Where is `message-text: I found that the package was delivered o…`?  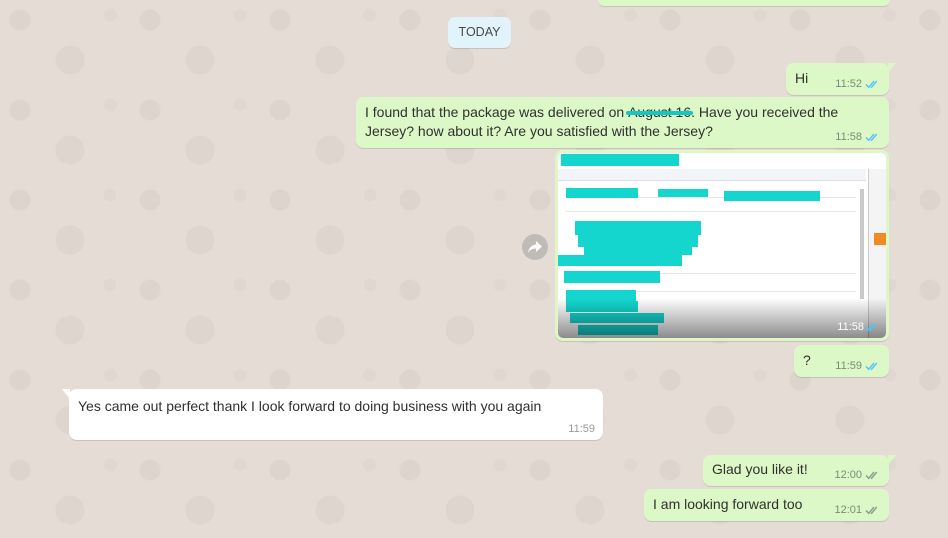 message-text: I found that the package was delivered o… is located at coordinates (601, 122).